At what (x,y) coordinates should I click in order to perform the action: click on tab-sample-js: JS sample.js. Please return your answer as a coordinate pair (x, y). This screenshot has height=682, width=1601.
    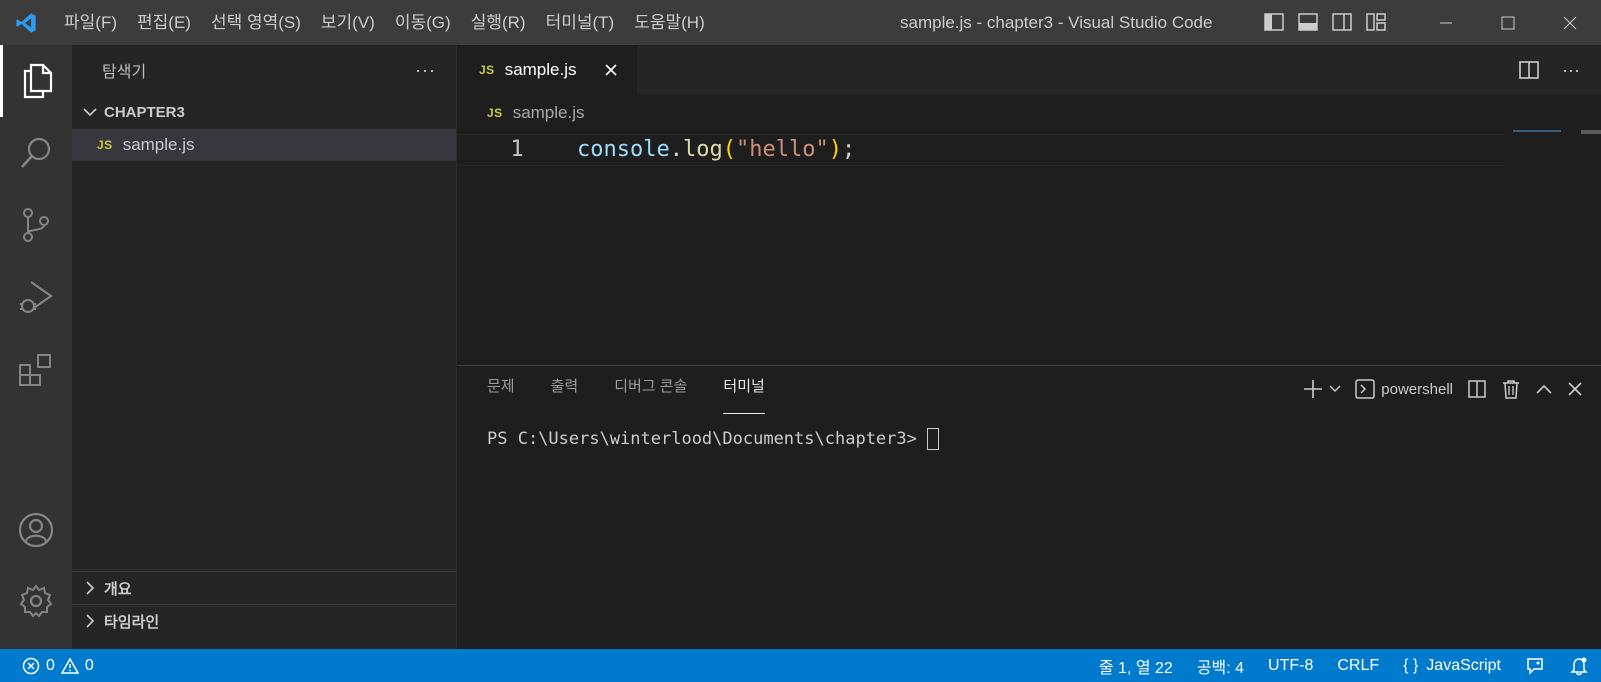
    Looking at the image, I should click on (547, 70).